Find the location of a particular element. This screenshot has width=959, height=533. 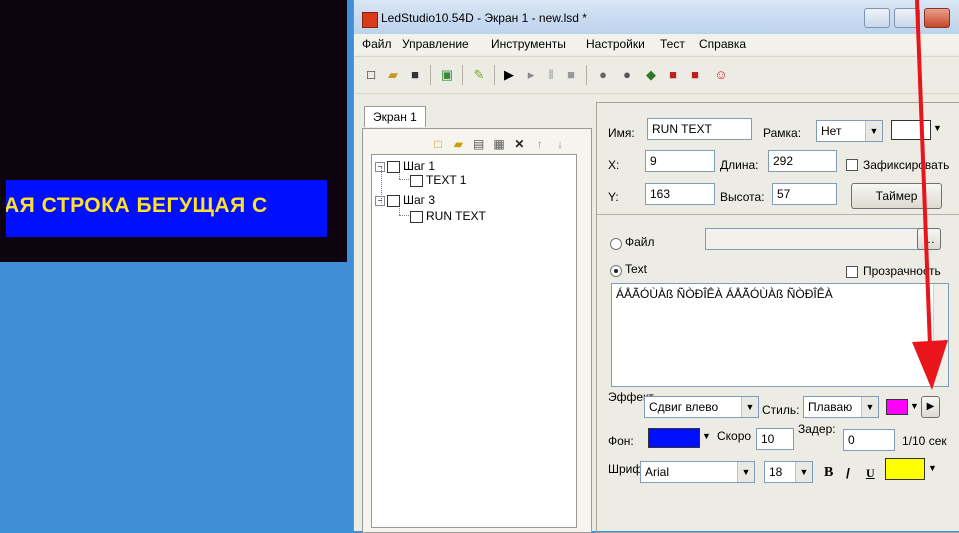

arrow-shaft is located at coordinates (923, 173).